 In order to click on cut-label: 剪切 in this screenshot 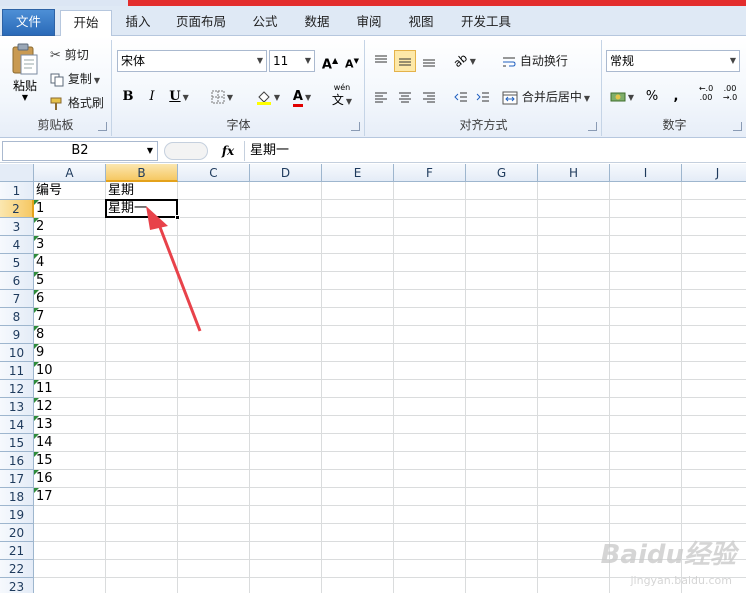, I will do `click(76, 55)`.